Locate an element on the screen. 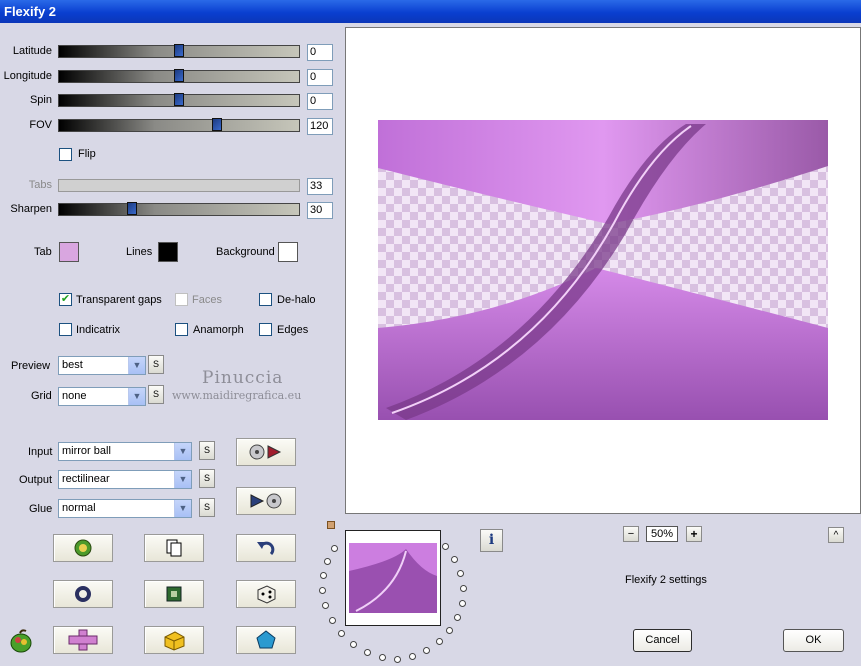  random-dice-button is located at coordinates (266, 594).